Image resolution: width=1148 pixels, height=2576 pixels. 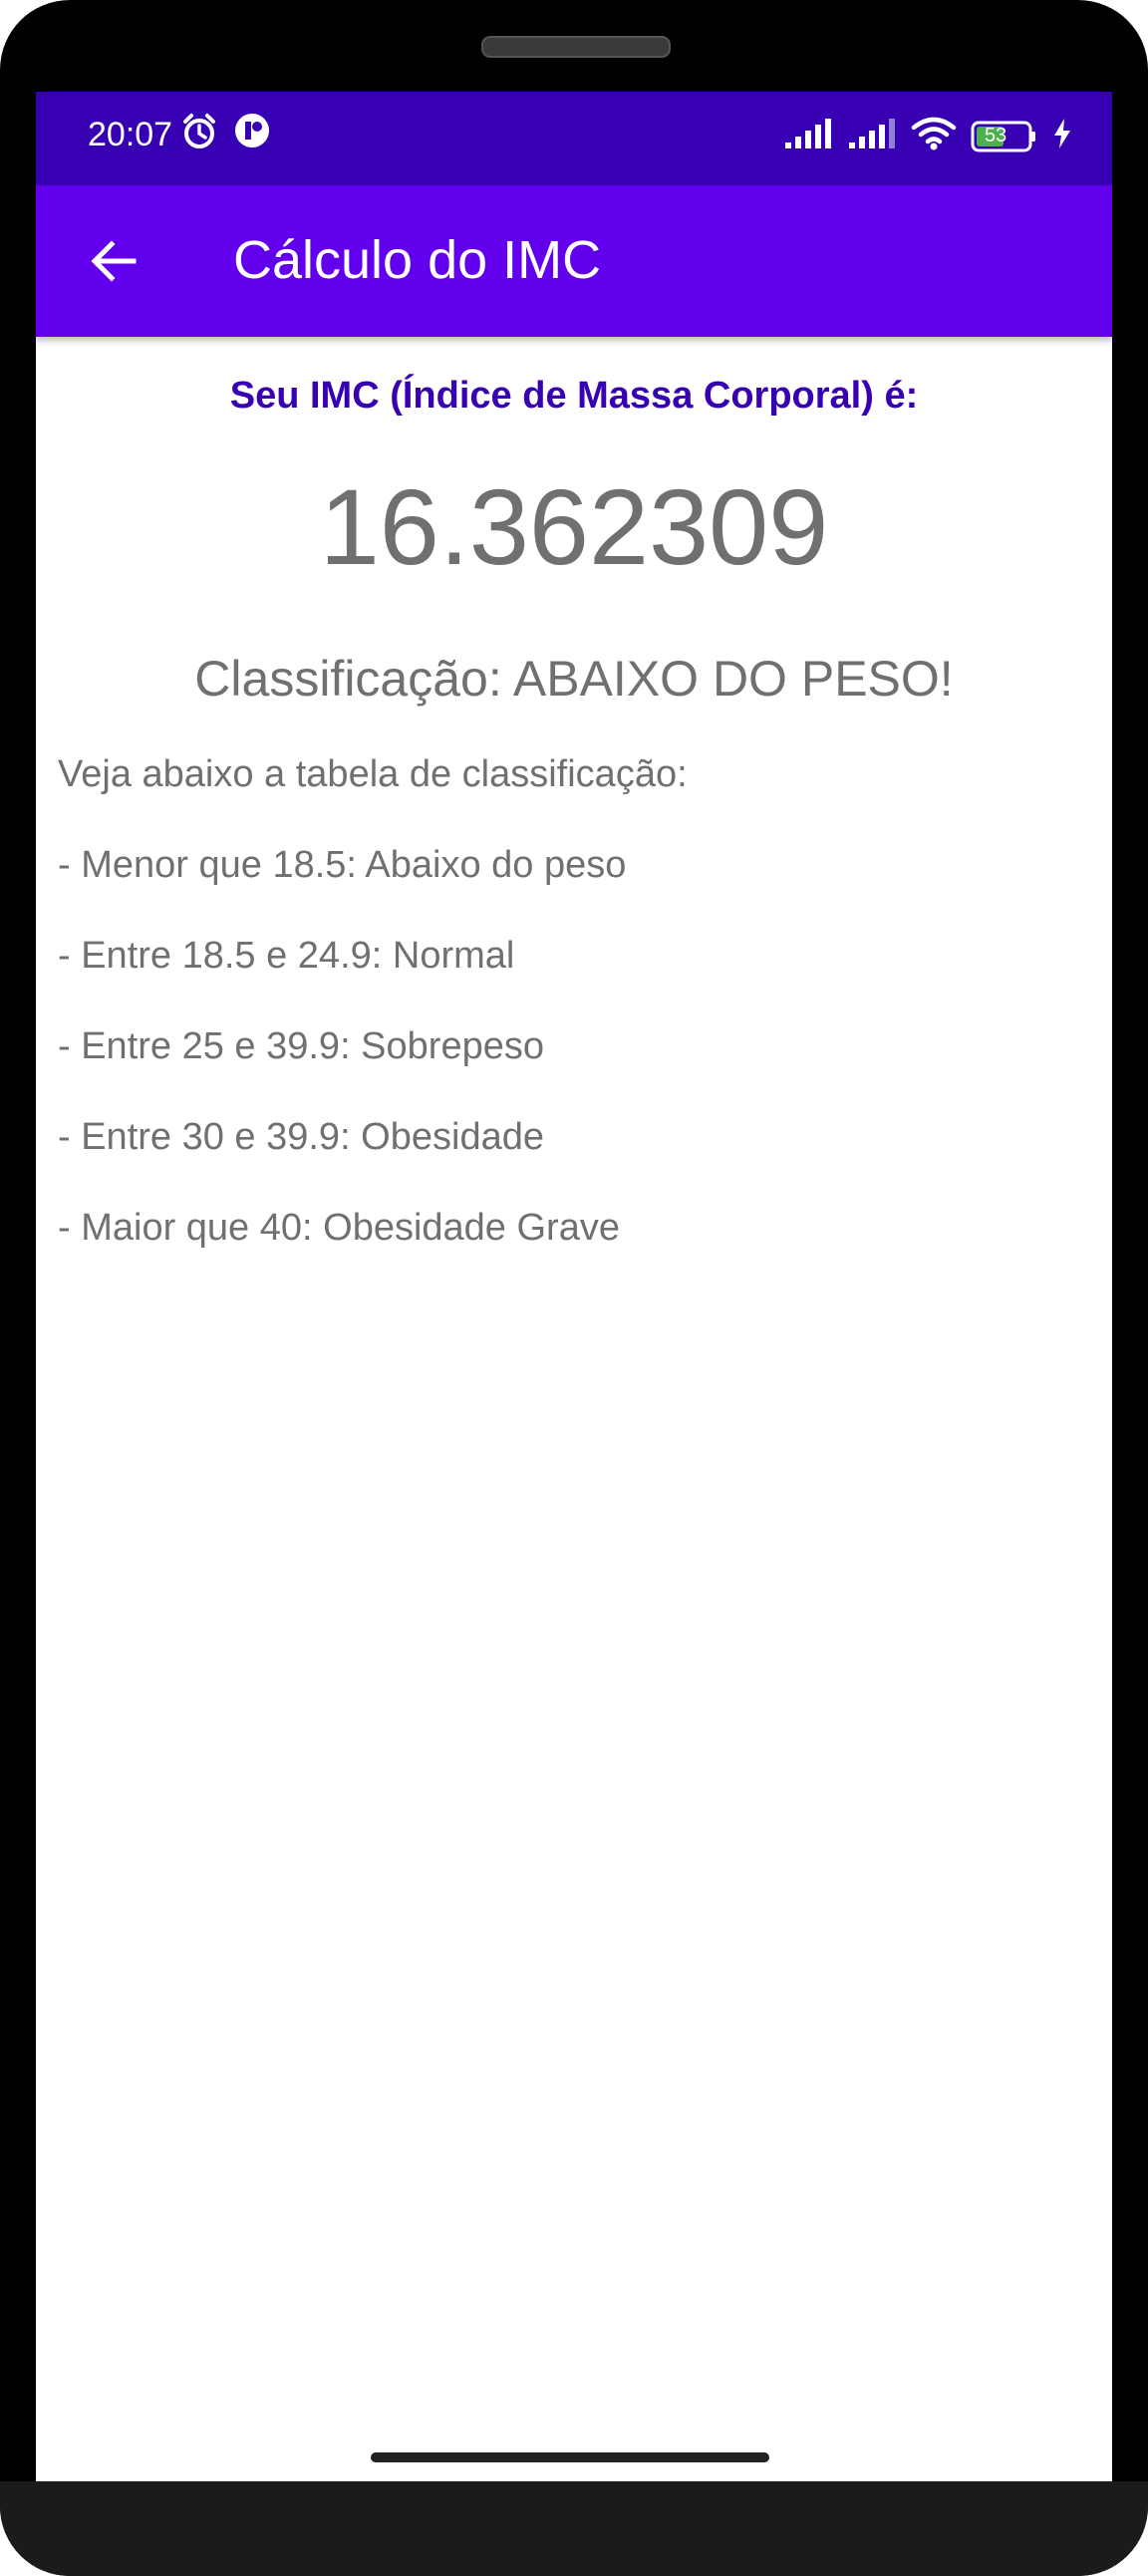 I want to click on classification-text: Classificação: ABAIXO DO PESO!, so click(x=574, y=679).